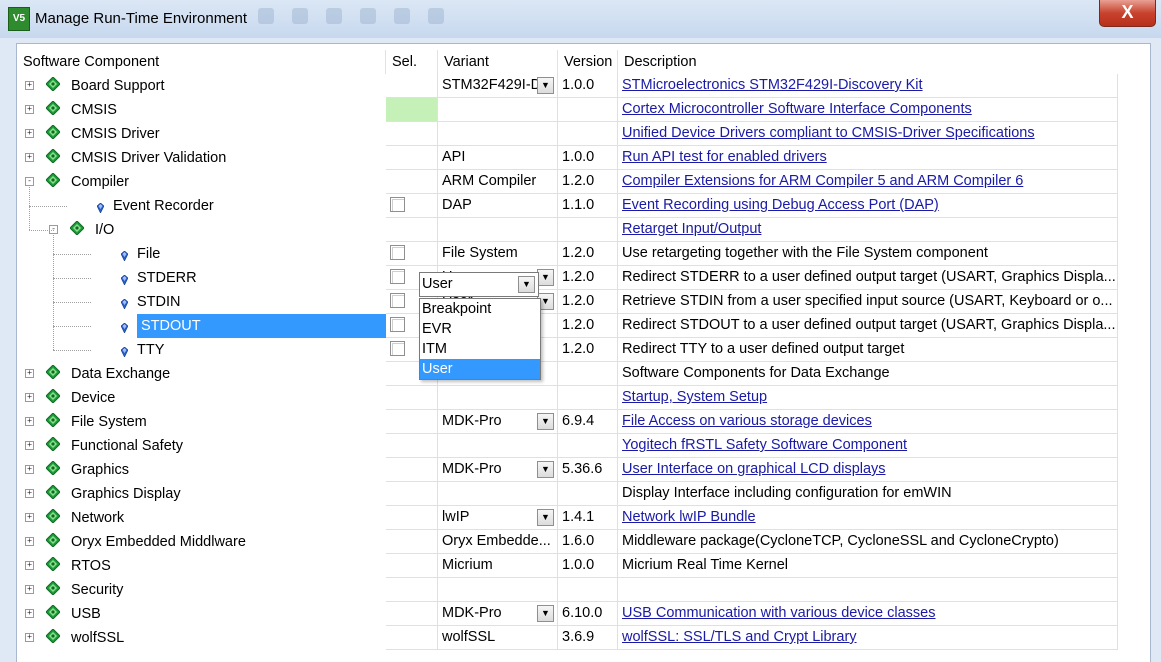  Describe the element at coordinates (583, 230) in the screenshot. I see `table-row: - I/O Retarget Input/Output` at that location.